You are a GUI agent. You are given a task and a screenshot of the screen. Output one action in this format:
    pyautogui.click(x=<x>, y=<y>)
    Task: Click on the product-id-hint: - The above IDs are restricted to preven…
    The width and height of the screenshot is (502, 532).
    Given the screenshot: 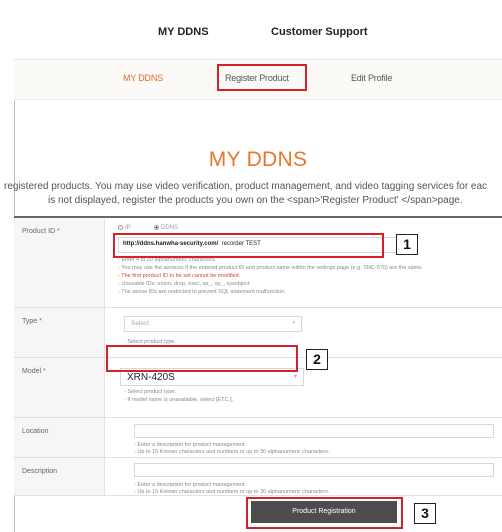 What is the action you would take?
    pyautogui.click(x=202, y=292)
    